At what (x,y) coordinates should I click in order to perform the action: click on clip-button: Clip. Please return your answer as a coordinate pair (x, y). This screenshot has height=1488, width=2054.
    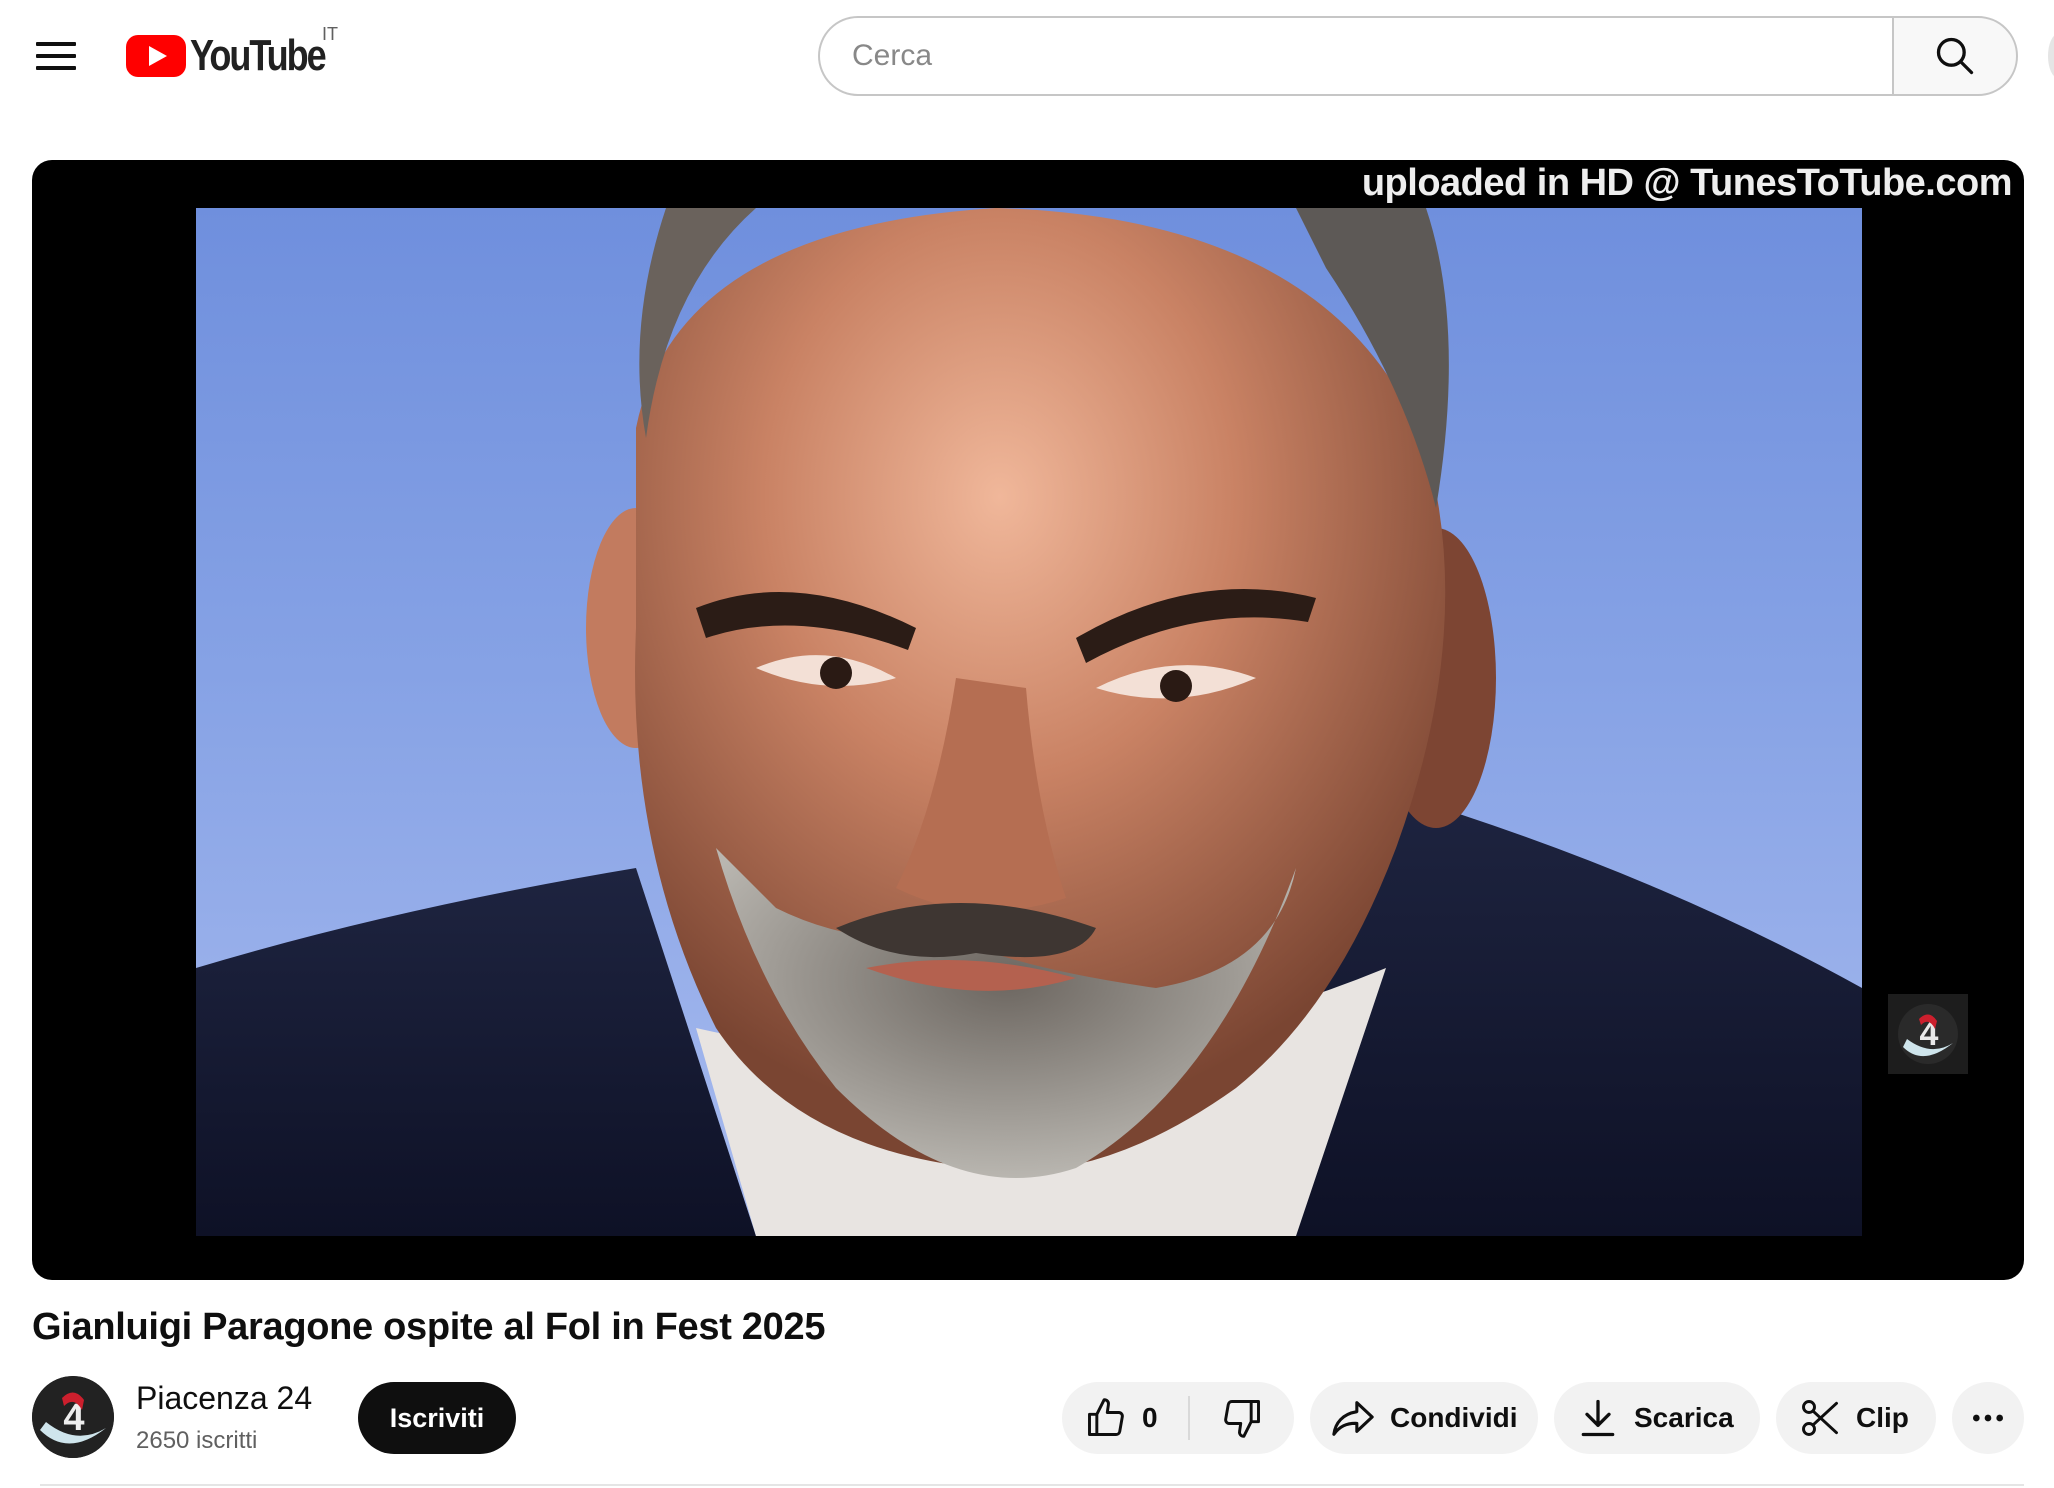
    Looking at the image, I should click on (1856, 1418).